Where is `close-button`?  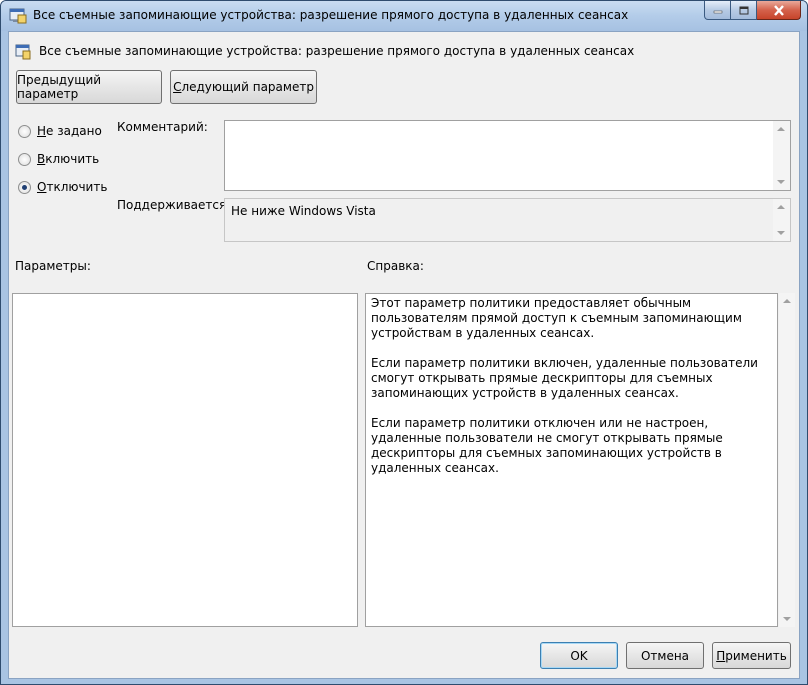 close-button is located at coordinates (779, 10).